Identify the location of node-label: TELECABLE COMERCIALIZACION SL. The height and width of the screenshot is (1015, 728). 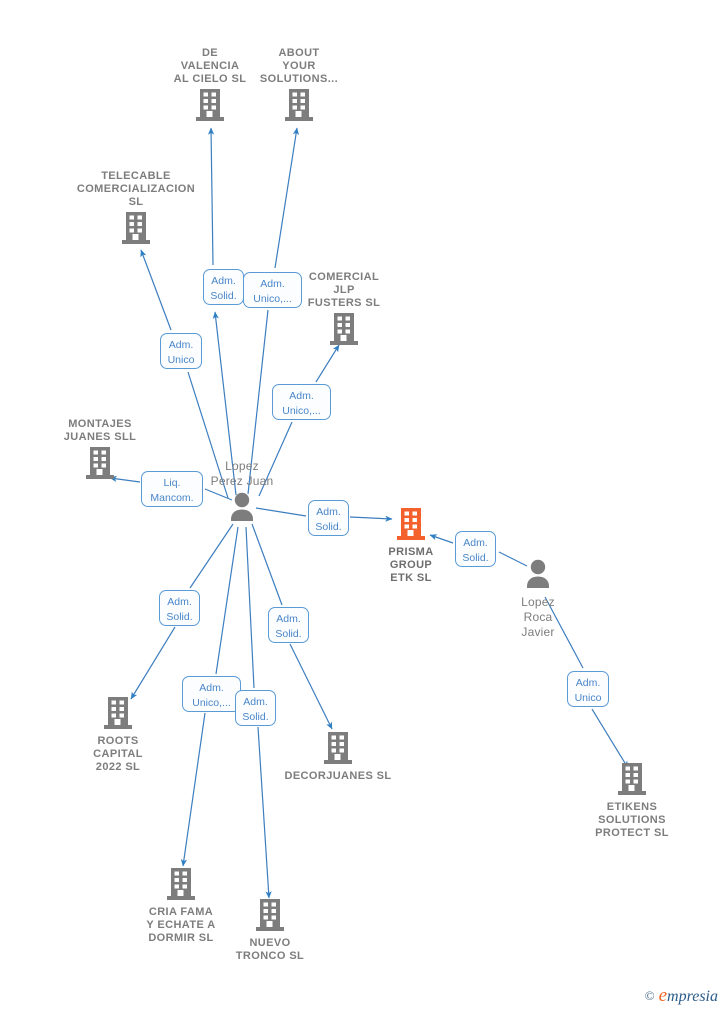
(136, 189).